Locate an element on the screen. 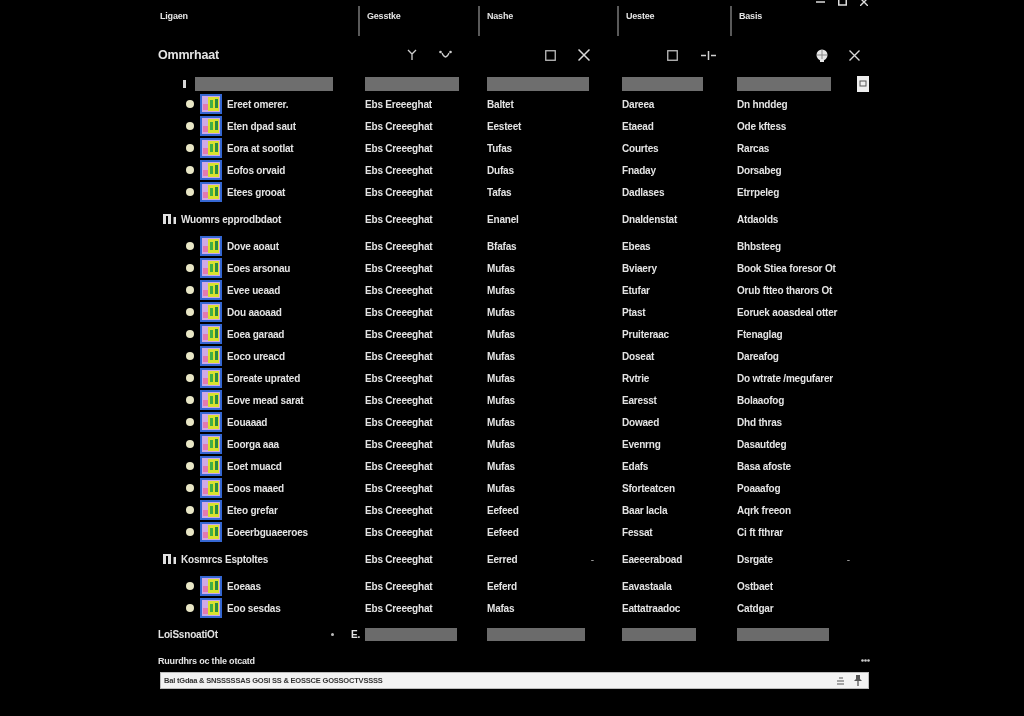 The height and width of the screenshot is (716, 1024). more-icon is located at coordinates (865, 660).